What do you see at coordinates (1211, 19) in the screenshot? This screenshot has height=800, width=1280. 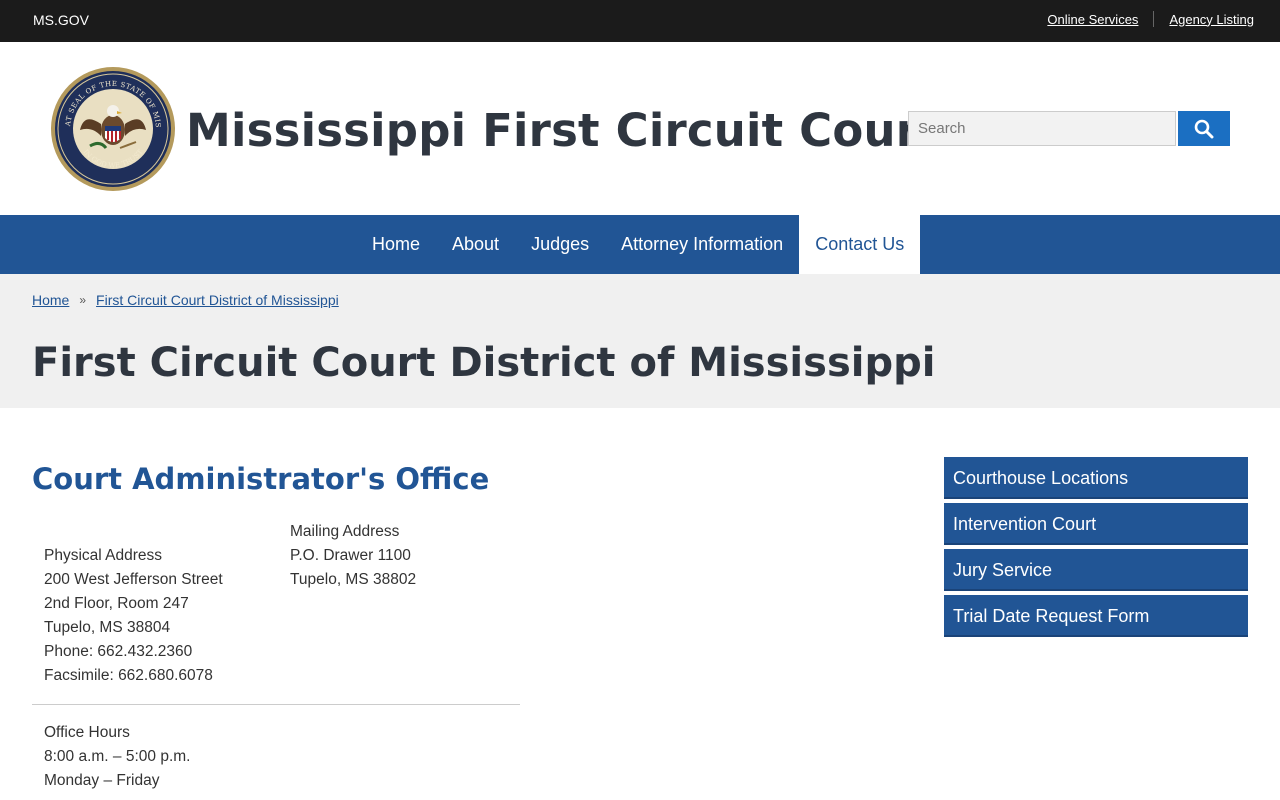 I see `agency-listing-link: Agency Listing` at bounding box center [1211, 19].